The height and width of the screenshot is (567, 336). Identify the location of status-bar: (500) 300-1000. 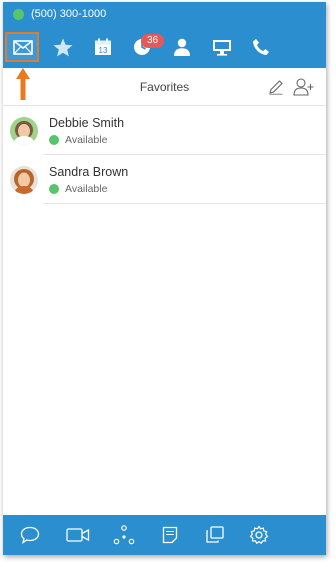
(164, 14).